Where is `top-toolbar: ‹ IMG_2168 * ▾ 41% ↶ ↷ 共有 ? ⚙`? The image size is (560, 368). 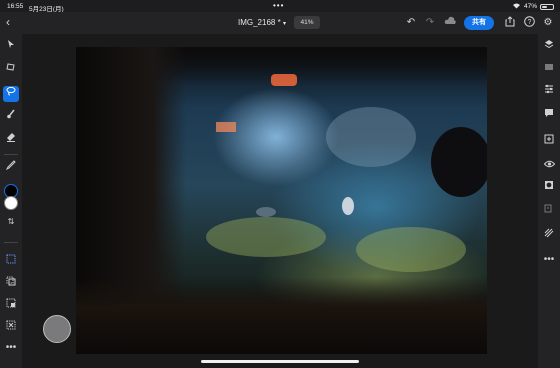 top-toolbar: ‹ IMG_2168 * ▾ 41% ↶ ↷ 共有 ? ⚙ is located at coordinates (280, 23).